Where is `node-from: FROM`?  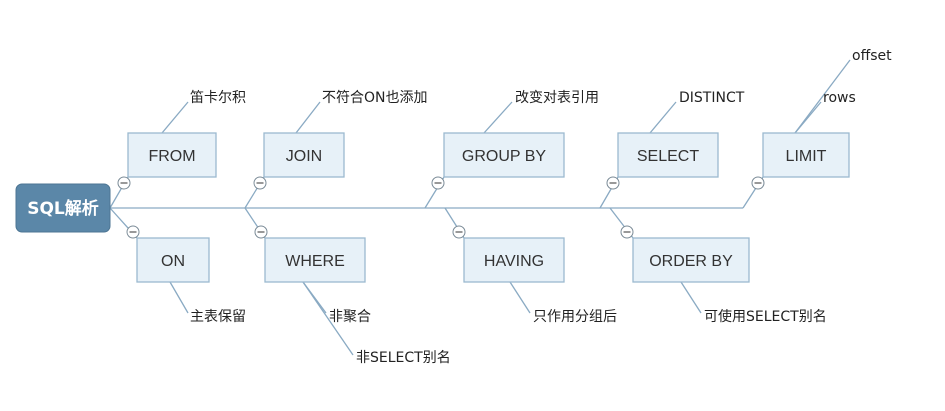
node-from: FROM is located at coordinates (172, 155).